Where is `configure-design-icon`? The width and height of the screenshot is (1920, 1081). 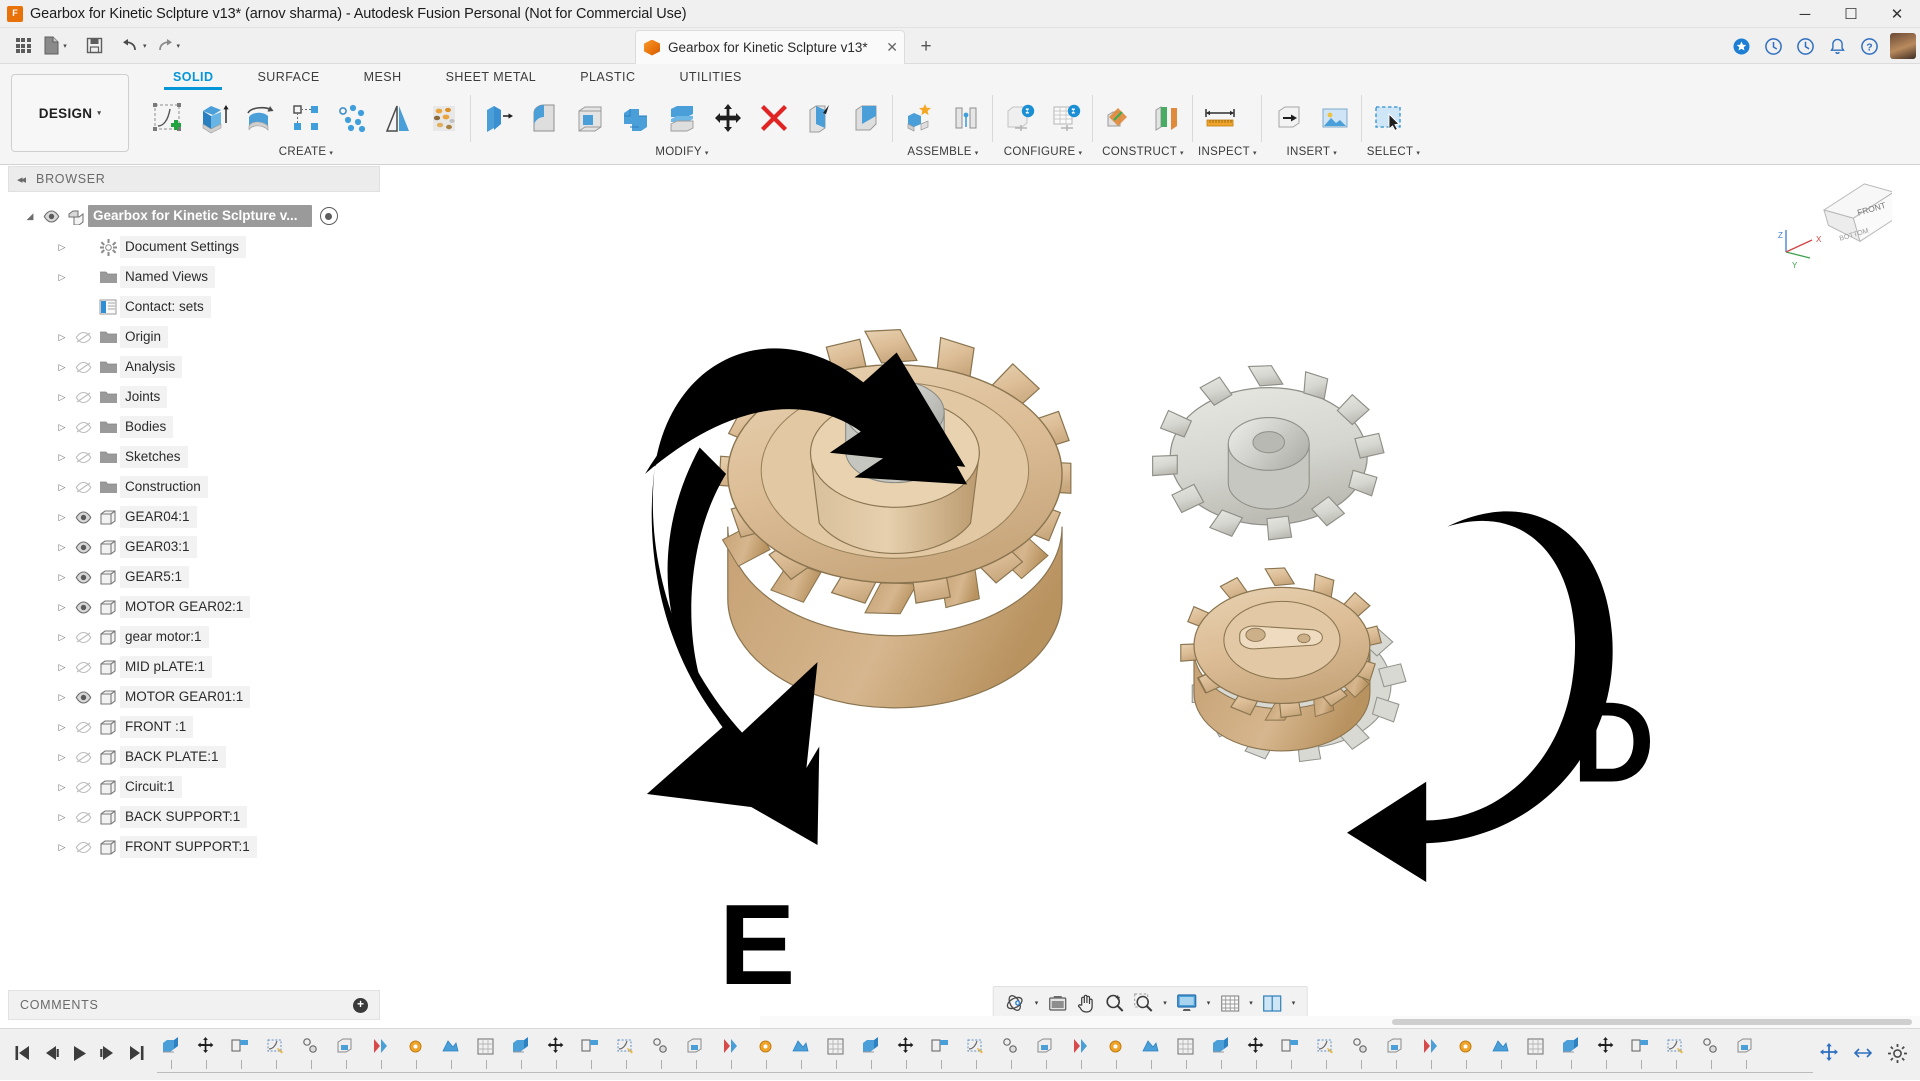
configure-design-icon is located at coordinates (1020, 118).